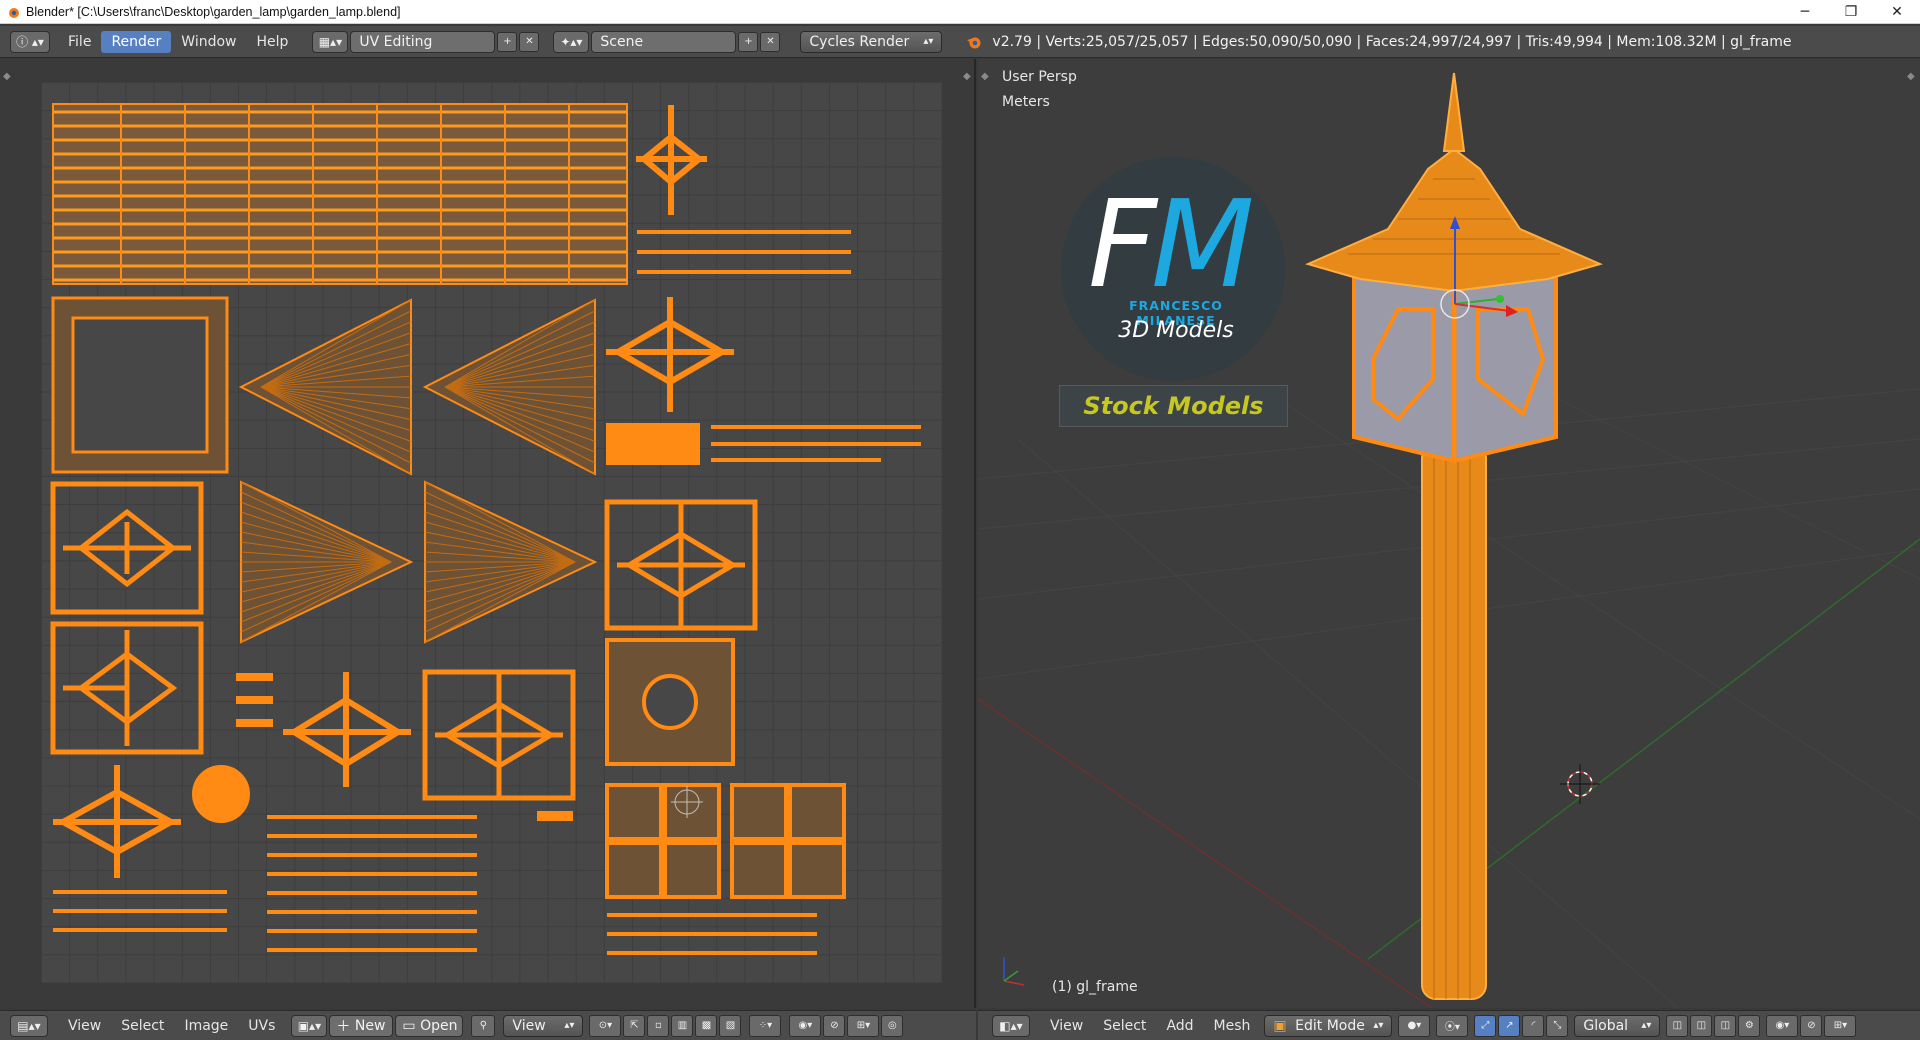 This screenshot has width=1920, height=1040. I want to click on open-image-button: ▭ Open, so click(429, 1025).